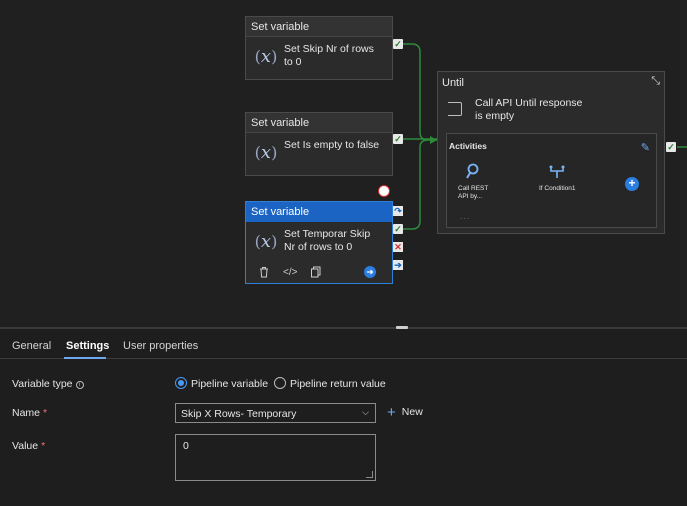  I want to click on variable-type-text: Variable type, so click(42, 384).